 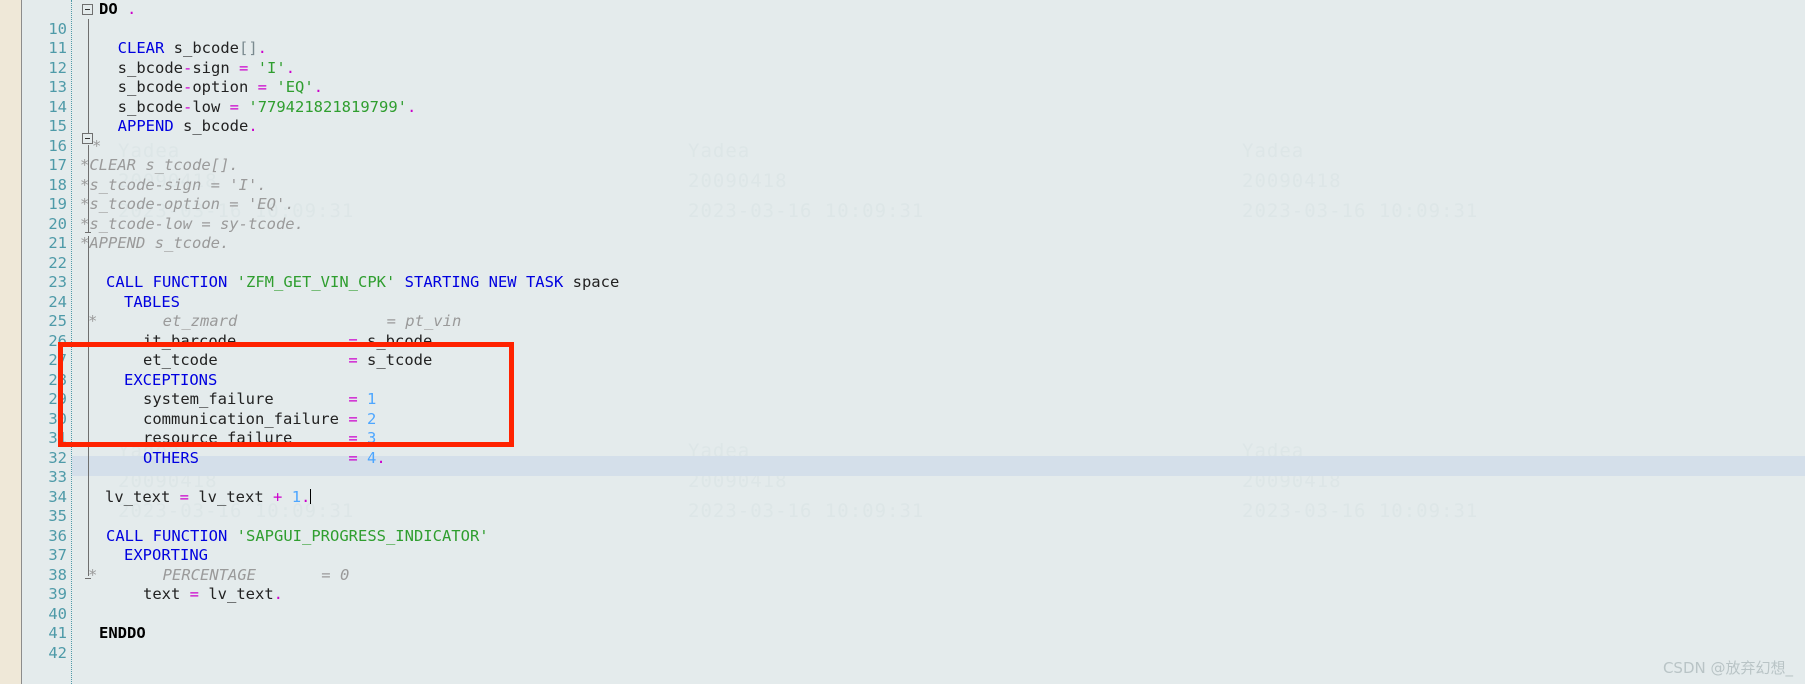 I want to click on line-content: TABLES, so click(x=152, y=301).